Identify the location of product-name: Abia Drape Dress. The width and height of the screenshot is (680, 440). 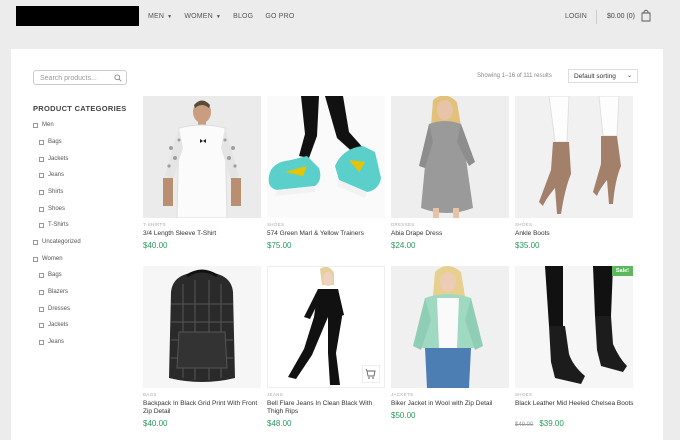
(452, 234).